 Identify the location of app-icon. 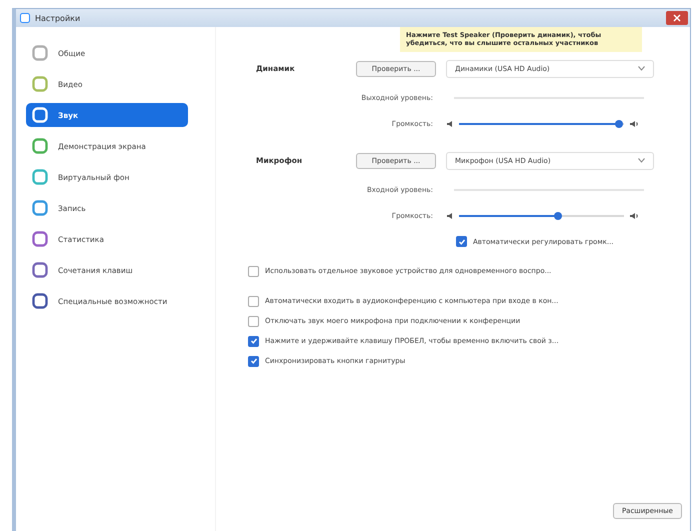
(25, 18).